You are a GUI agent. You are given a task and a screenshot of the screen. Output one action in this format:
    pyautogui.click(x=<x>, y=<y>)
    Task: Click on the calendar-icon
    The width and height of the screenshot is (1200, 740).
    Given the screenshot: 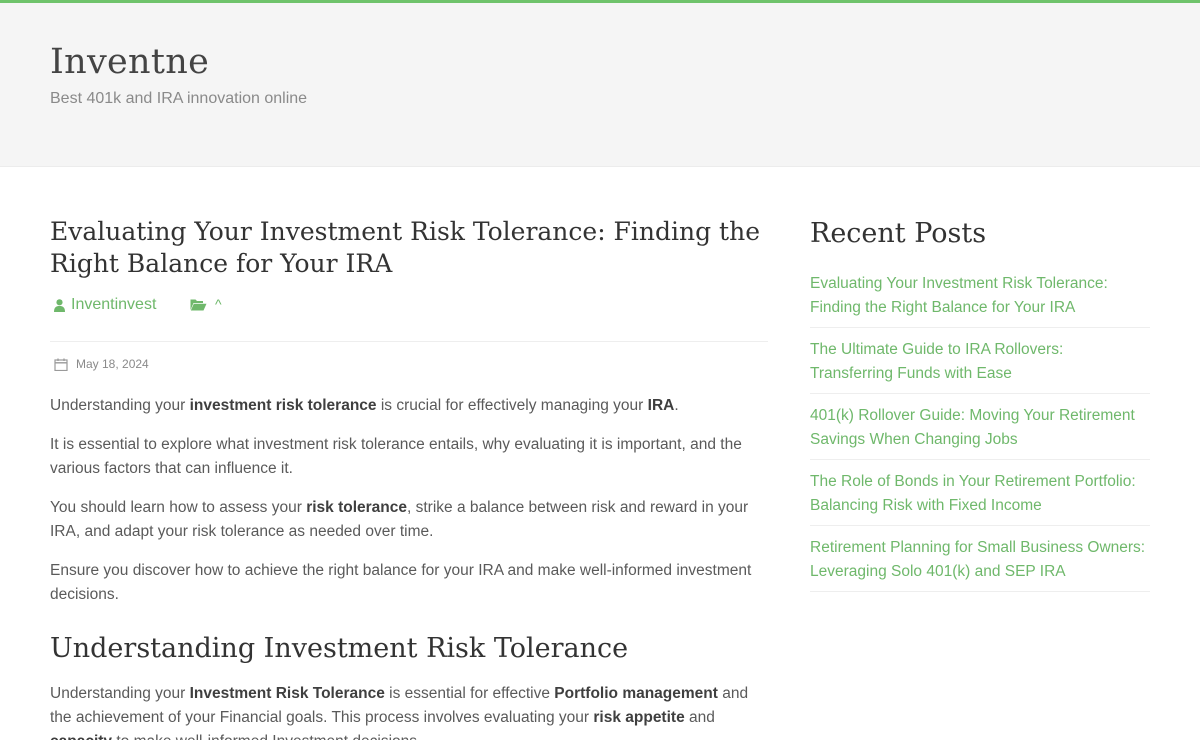 What is the action you would take?
    pyautogui.click(x=61, y=364)
    